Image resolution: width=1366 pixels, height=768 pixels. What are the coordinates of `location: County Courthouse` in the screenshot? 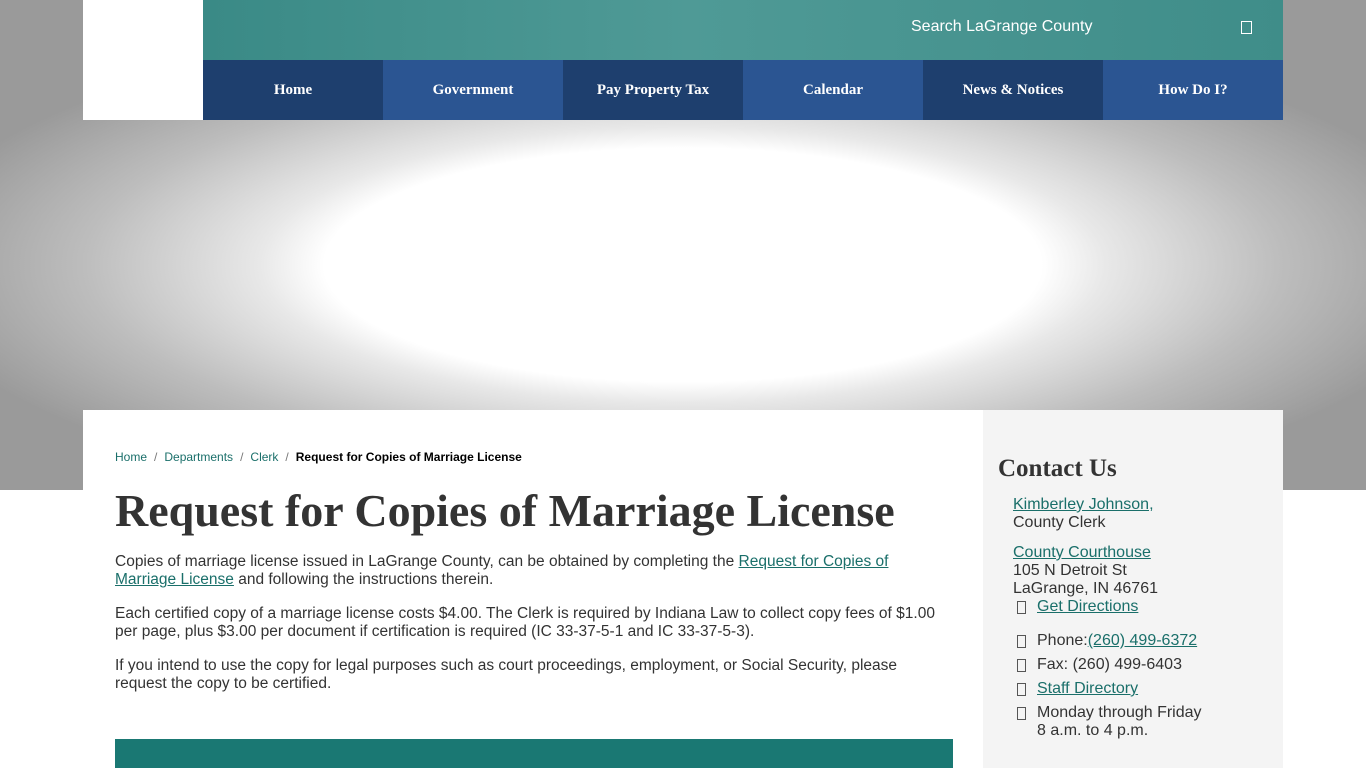 It's located at (1082, 553).